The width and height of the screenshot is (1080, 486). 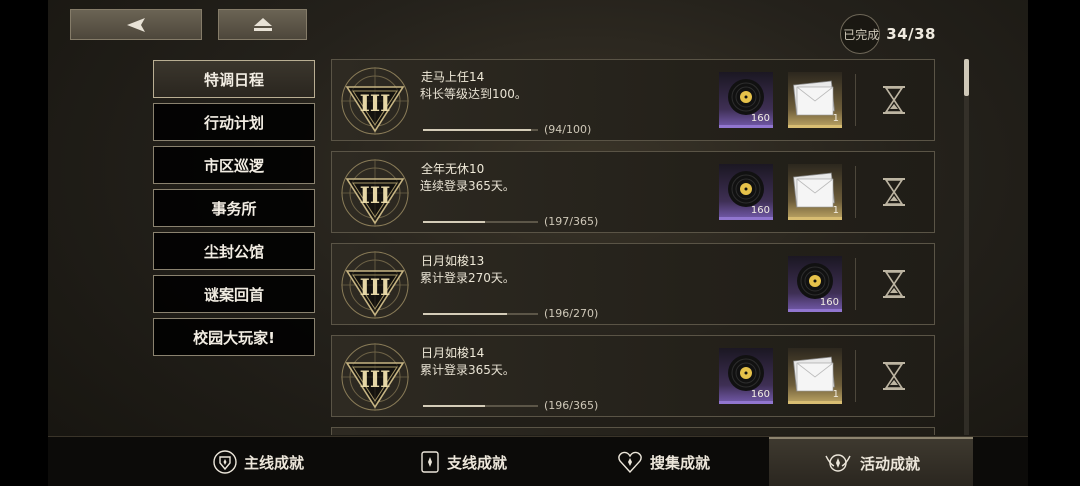 I want to click on progress-value: (197/365), so click(x=571, y=221).